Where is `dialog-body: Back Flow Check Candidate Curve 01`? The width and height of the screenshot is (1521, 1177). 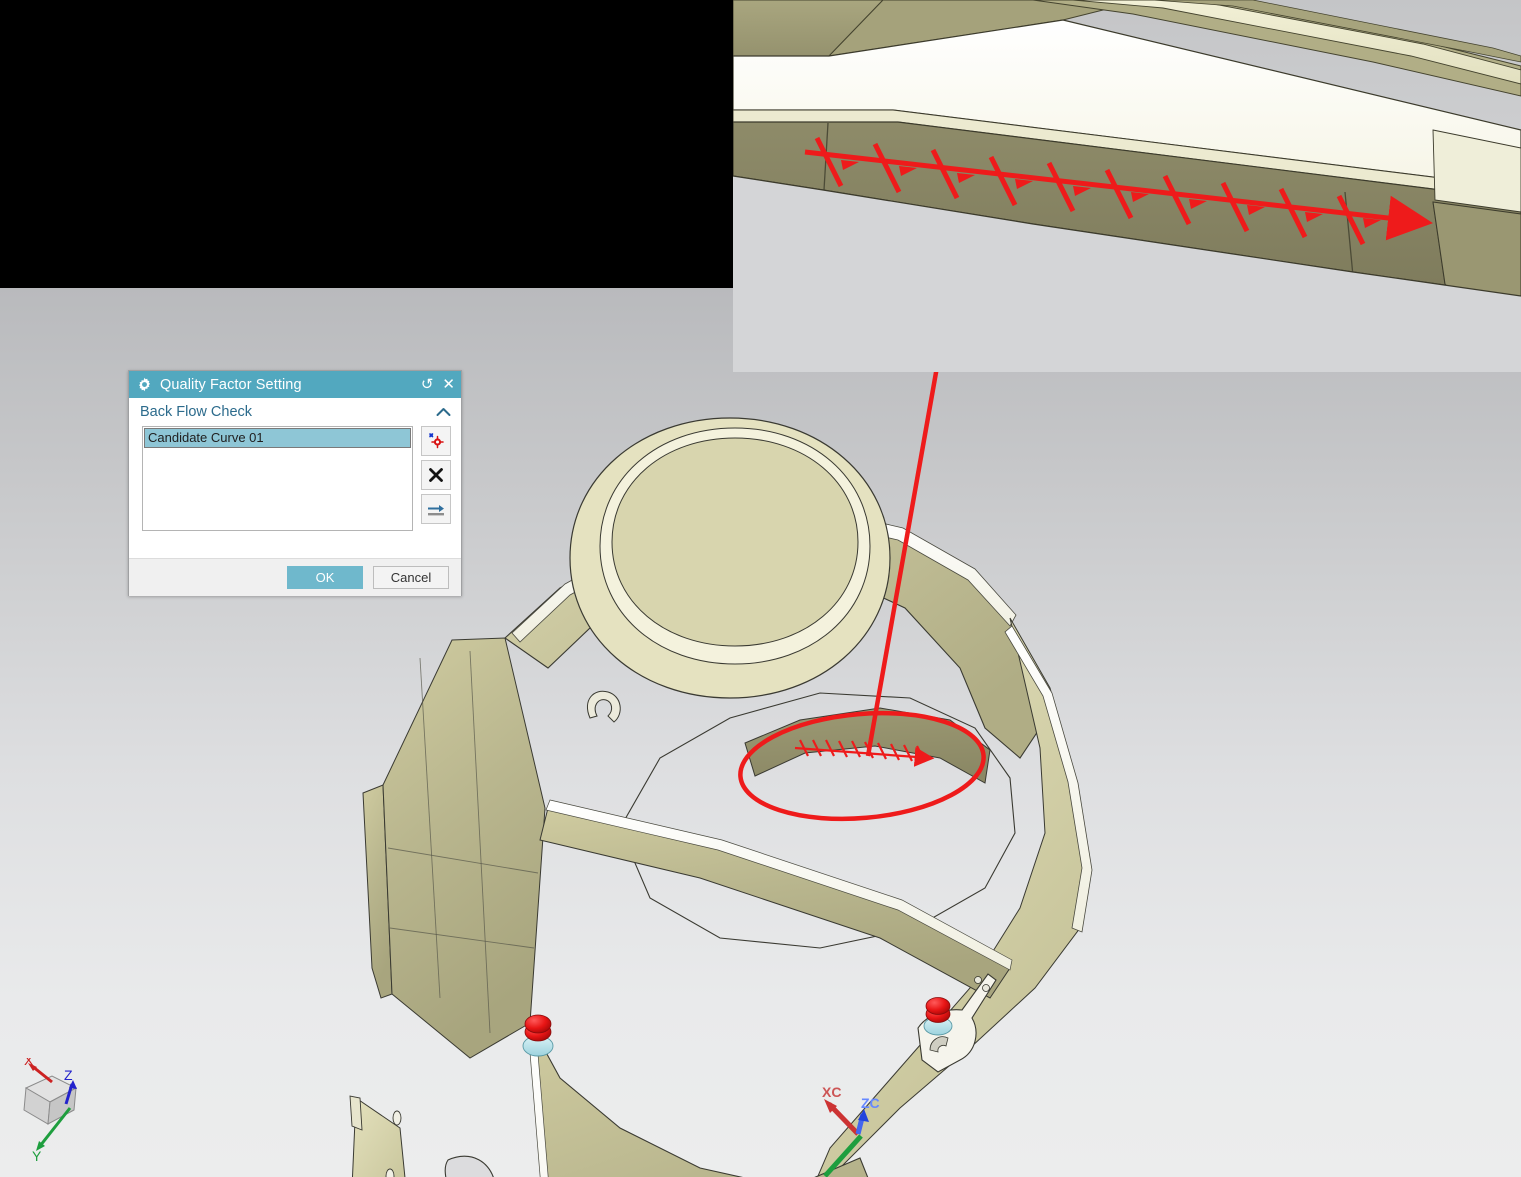
dialog-body: Back Flow Check Candidate Curve 01 is located at coordinates (295, 478).